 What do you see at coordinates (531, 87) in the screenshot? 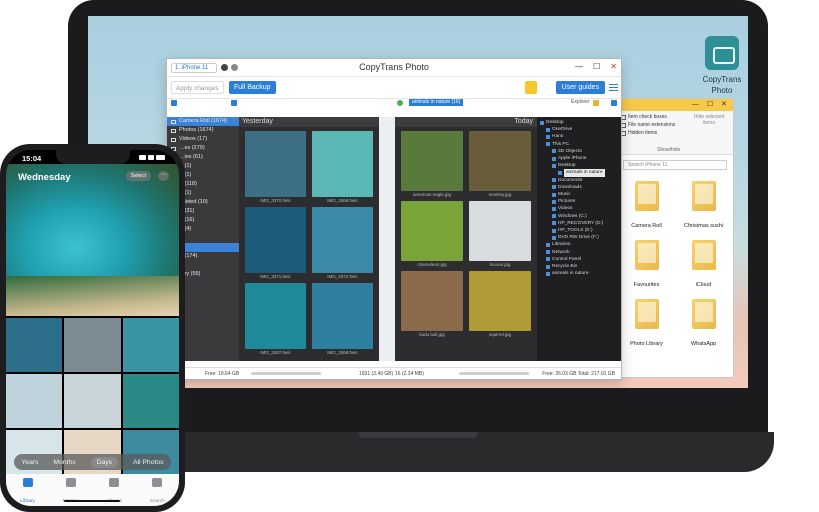
I see `lightbulb-icon` at bounding box center [531, 87].